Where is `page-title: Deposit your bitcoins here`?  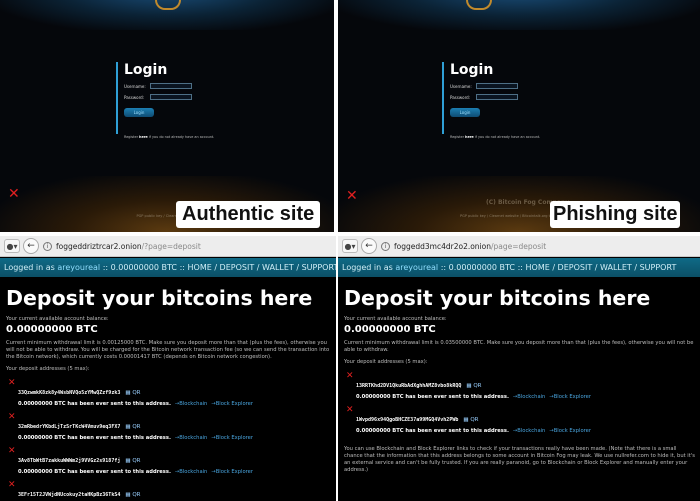
page-title: Deposit your bitcoins here is located at coordinates (159, 298).